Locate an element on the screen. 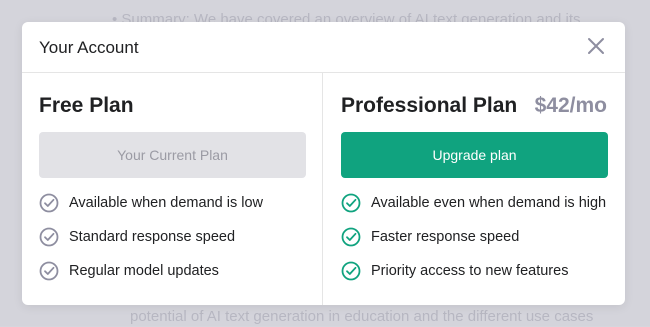 This screenshot has width=650, height=327. feature-item: Regular model updates is located at coordinates (151, 271).